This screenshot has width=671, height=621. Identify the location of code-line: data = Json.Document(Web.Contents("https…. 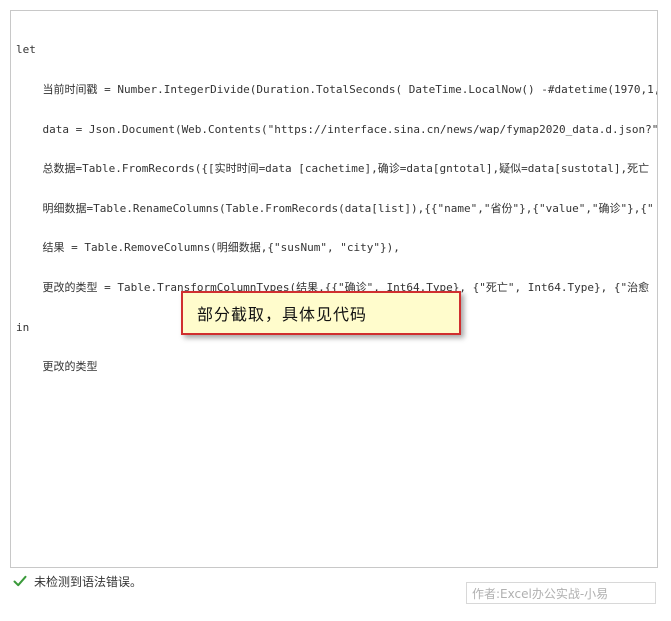
(337, 129).